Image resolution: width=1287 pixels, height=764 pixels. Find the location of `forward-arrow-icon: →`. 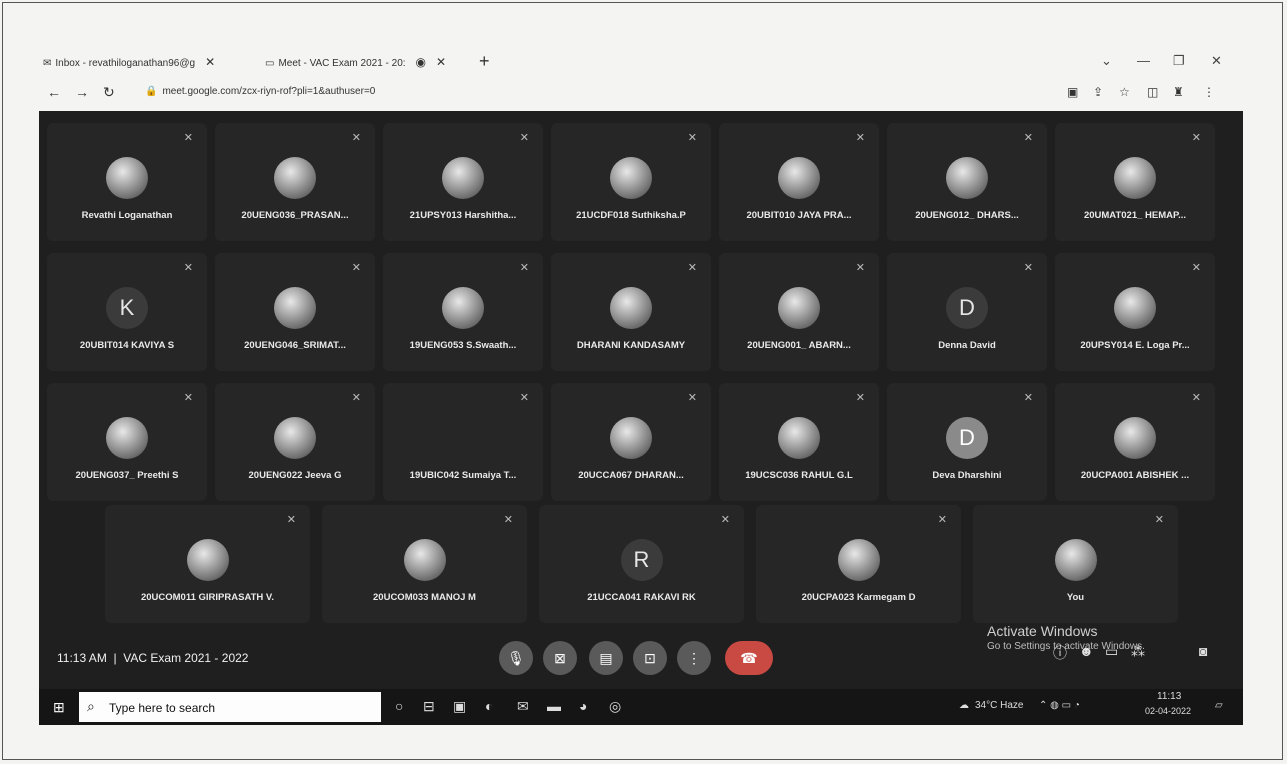

forward-arrow-icon: → is located at coordinates (82, 92).